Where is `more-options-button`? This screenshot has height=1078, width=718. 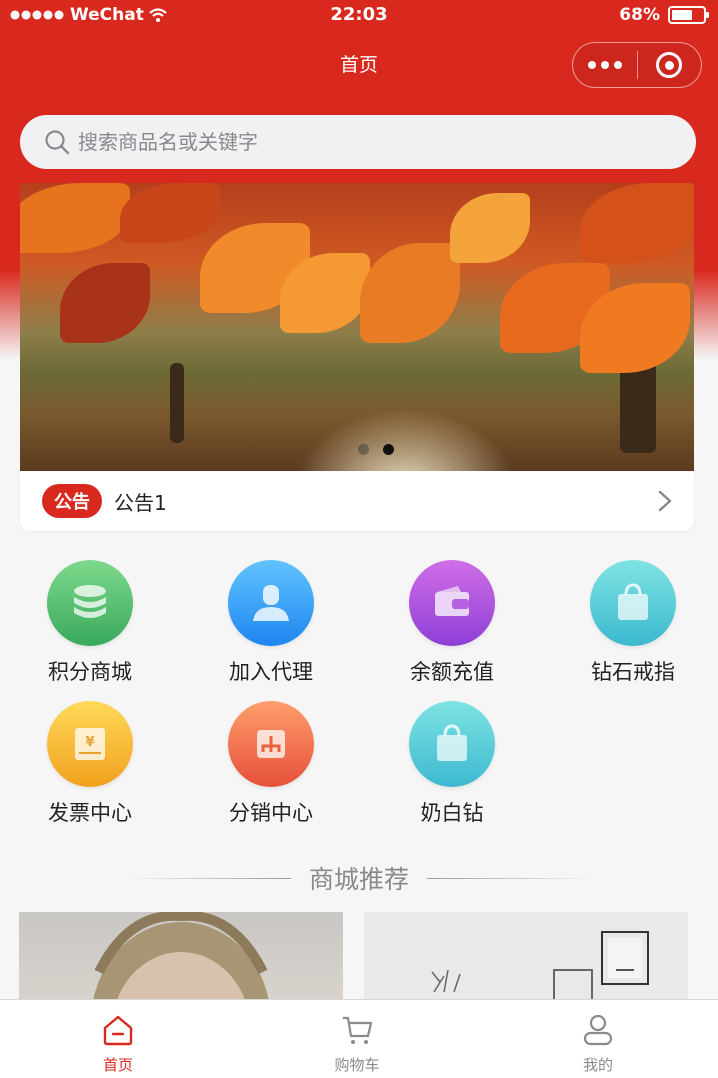 more-options-button is located at coordinates (605, 65).